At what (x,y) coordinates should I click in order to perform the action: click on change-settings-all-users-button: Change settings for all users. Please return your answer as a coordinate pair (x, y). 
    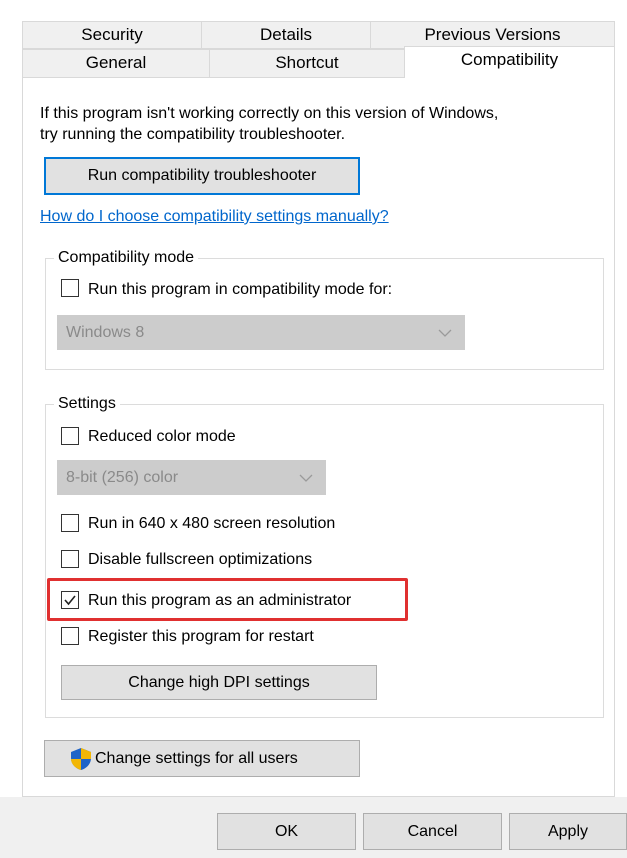
    Looking at the image, I should click on (202, 758).